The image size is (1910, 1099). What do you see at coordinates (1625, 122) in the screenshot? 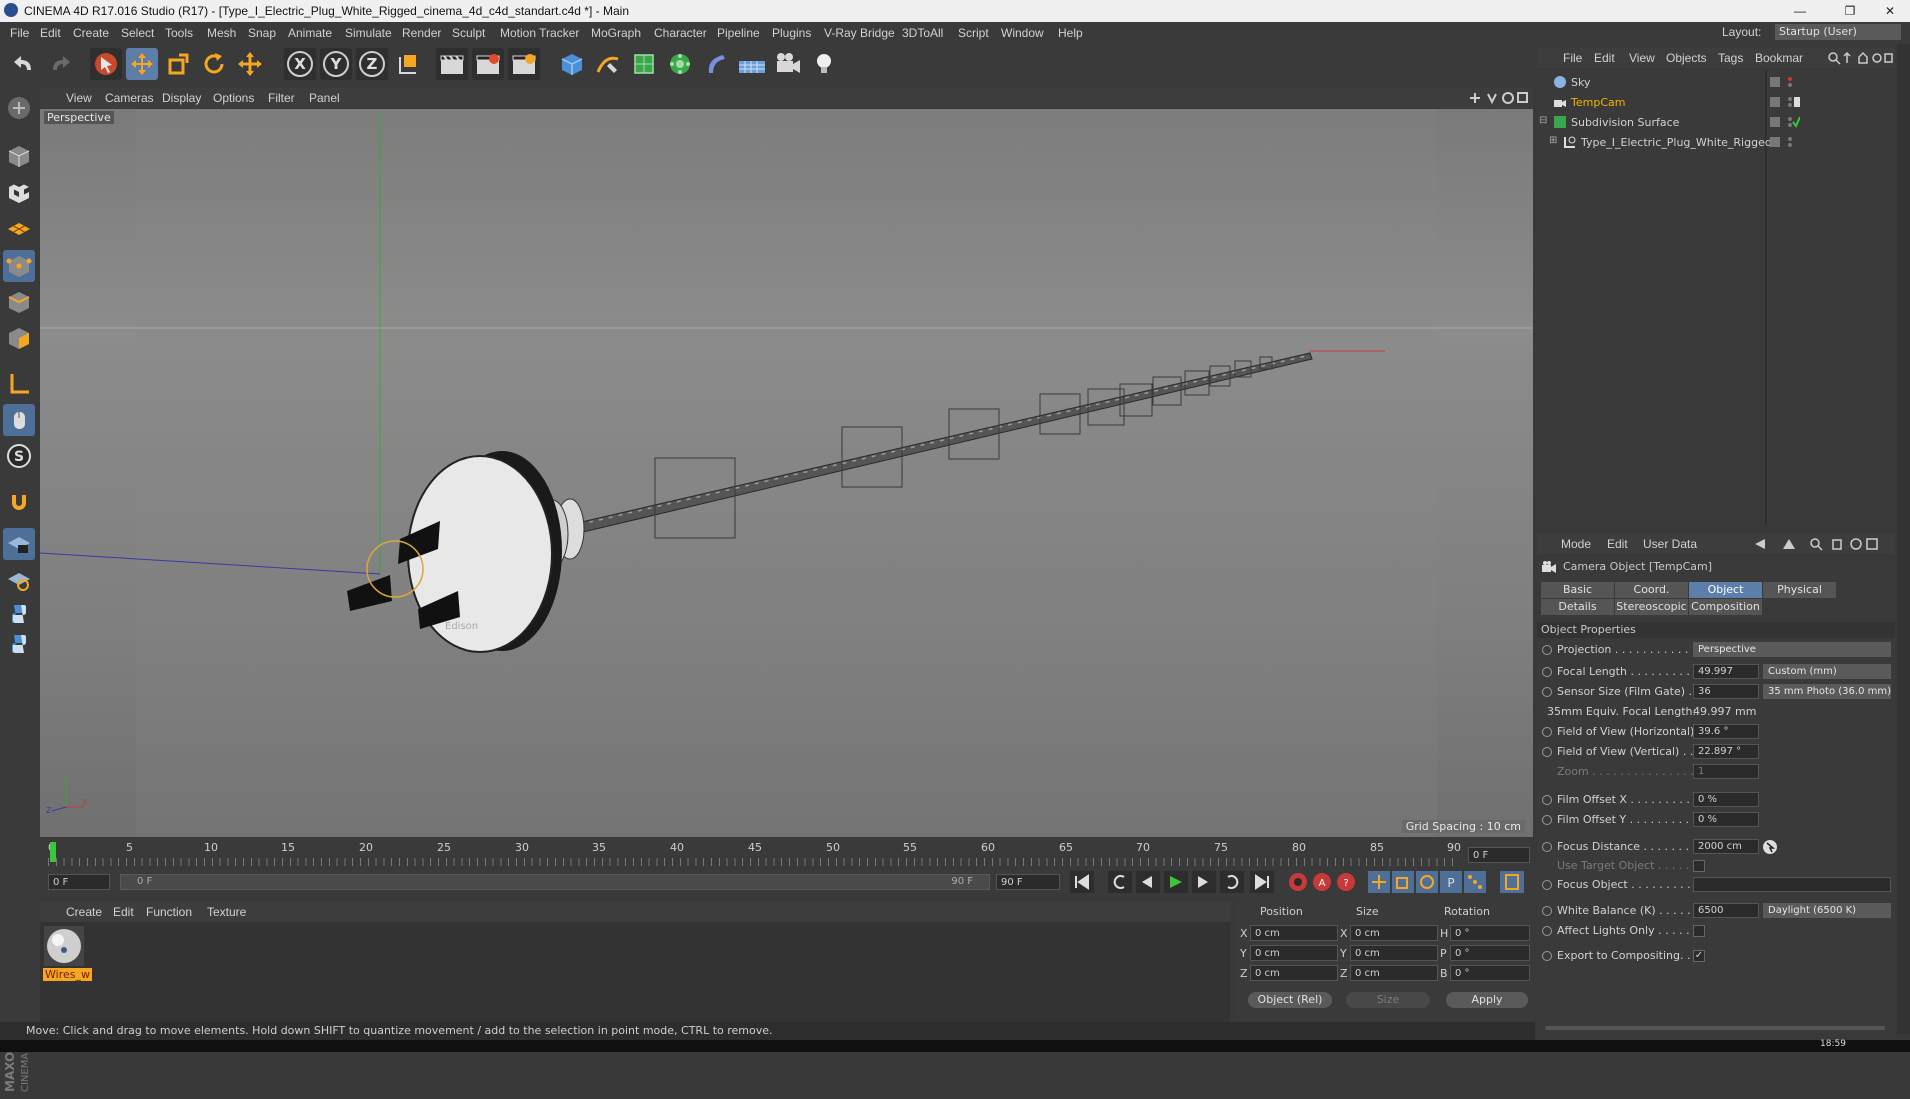
I see `object-name: Subdivision Surface` at bounding box center [1625, 122].